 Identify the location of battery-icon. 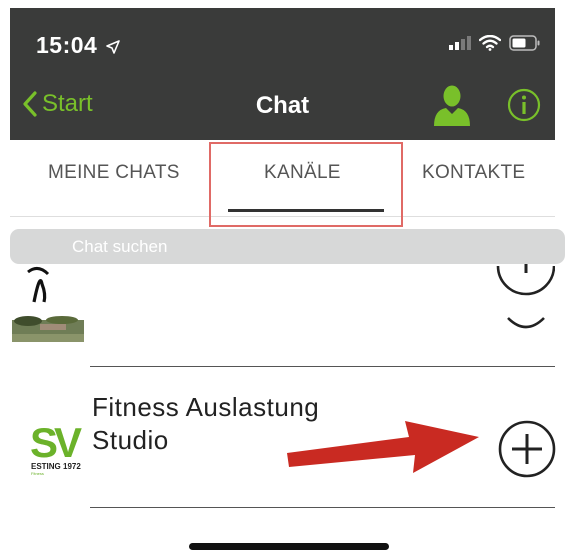
(524, 43).